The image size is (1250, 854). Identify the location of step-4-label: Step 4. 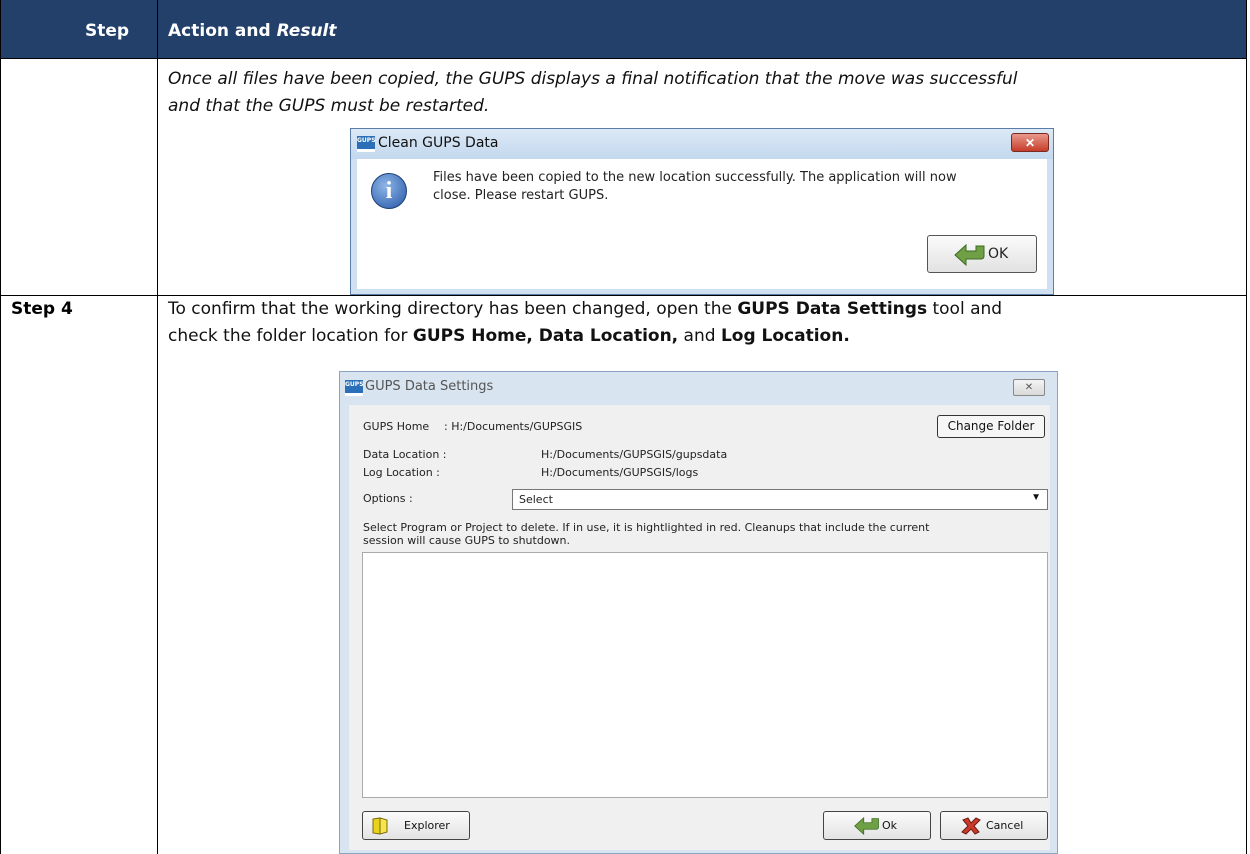
(42, 309).